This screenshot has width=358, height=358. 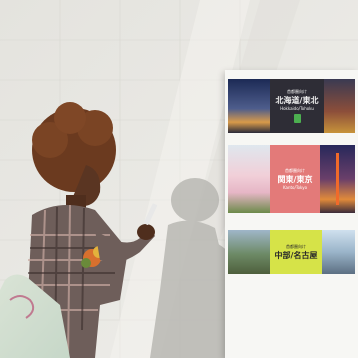 I want to click on poster-label-hokkaido: 首都圏向け 北海道/東北 Hokkaido/Tohoku, so click(x=297, y=106).